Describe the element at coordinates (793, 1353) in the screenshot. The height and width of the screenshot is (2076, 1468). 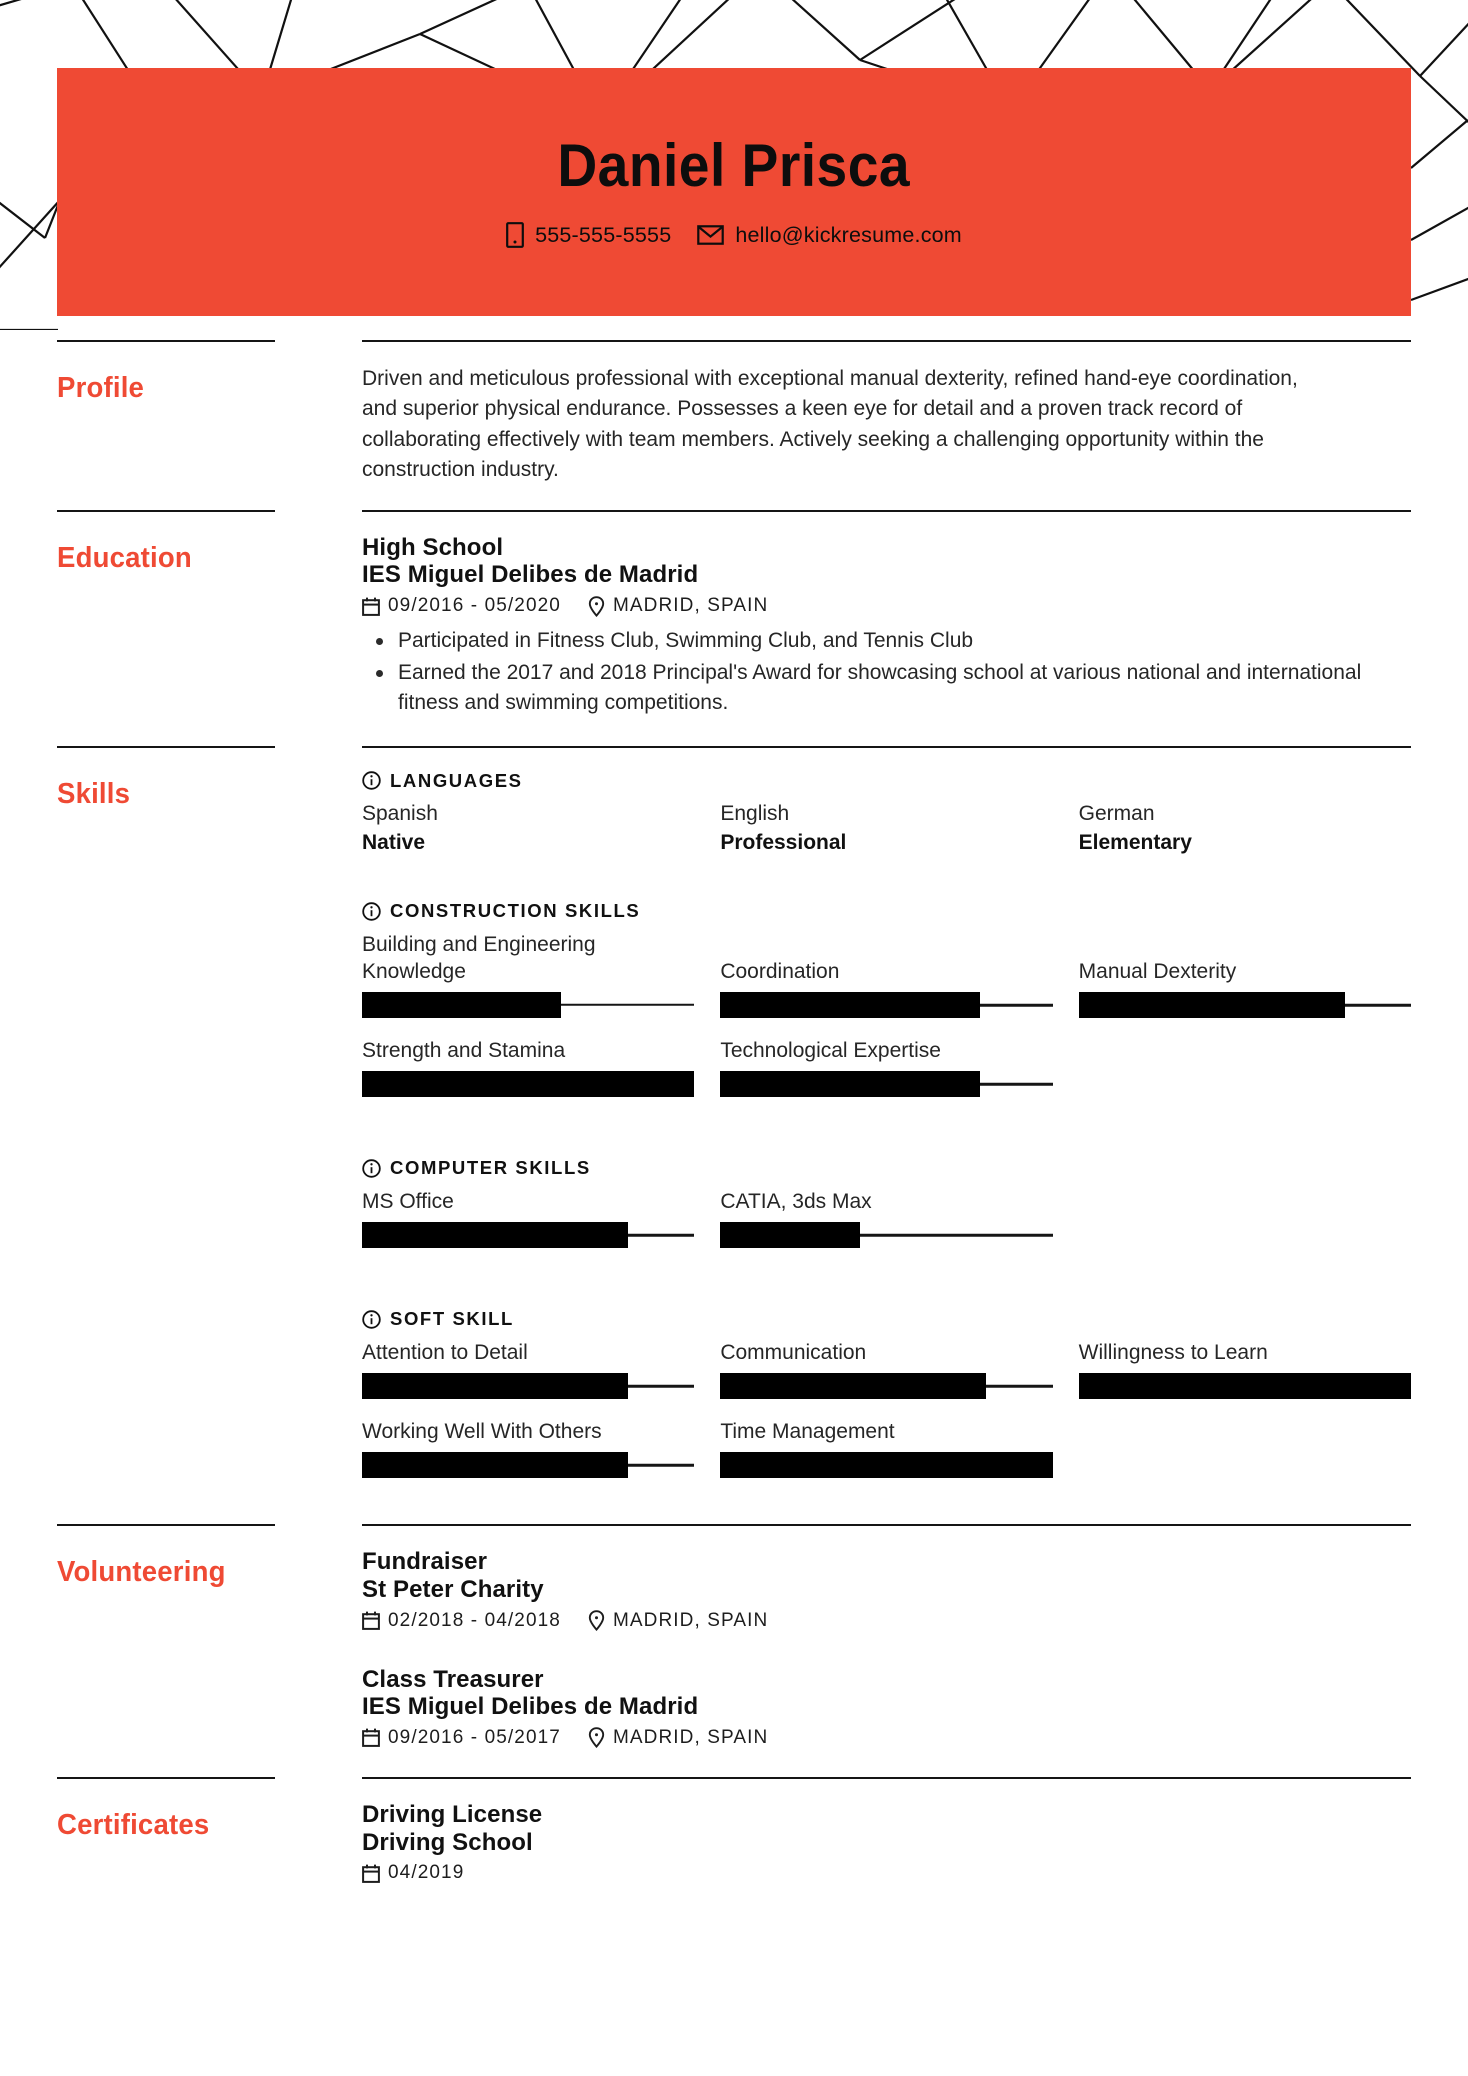
I see `skill-name: Communication` at that location.